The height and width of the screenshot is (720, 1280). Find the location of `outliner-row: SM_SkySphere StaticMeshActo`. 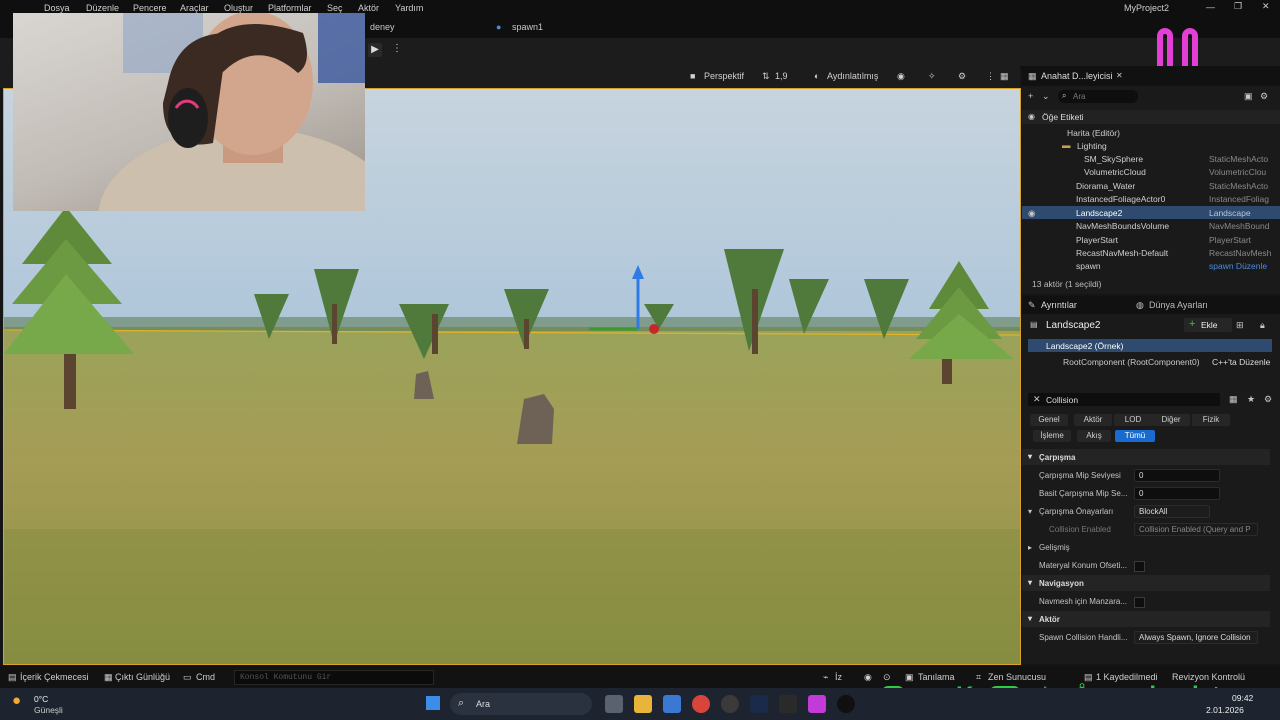

outliner-row: SM_SkySphere StaticMeshActo is located at coordinates (1151, 158).